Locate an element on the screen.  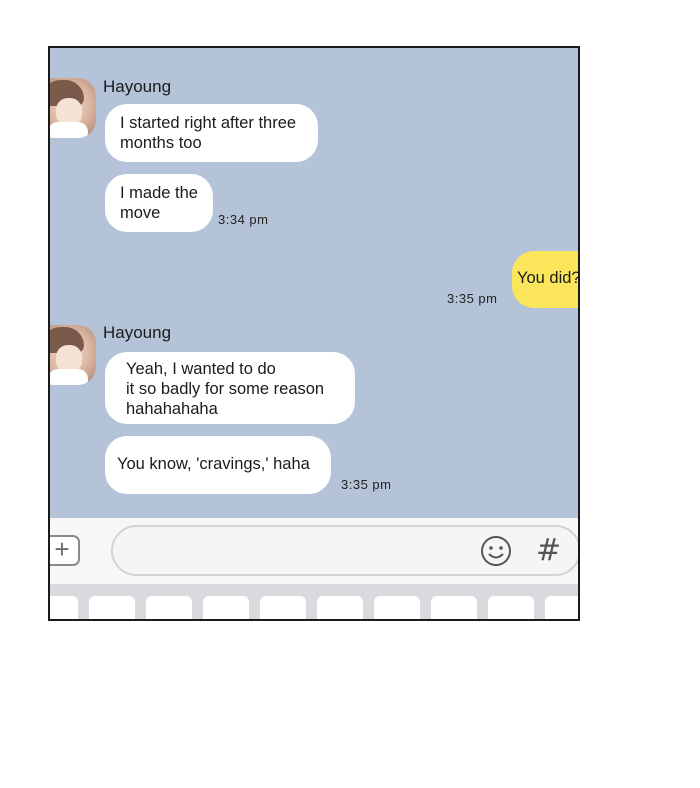
plus-icon: + is located at coordinates (65, 550).